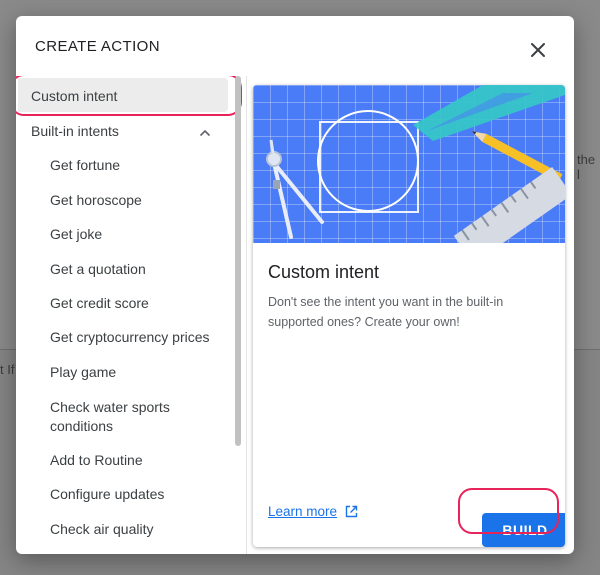 The width and height of the screenshot is (600, 575). Describe the element at coordinates (99, 303) in the screenshot. I see `sidebar-item-label: Get credit score` at that location.